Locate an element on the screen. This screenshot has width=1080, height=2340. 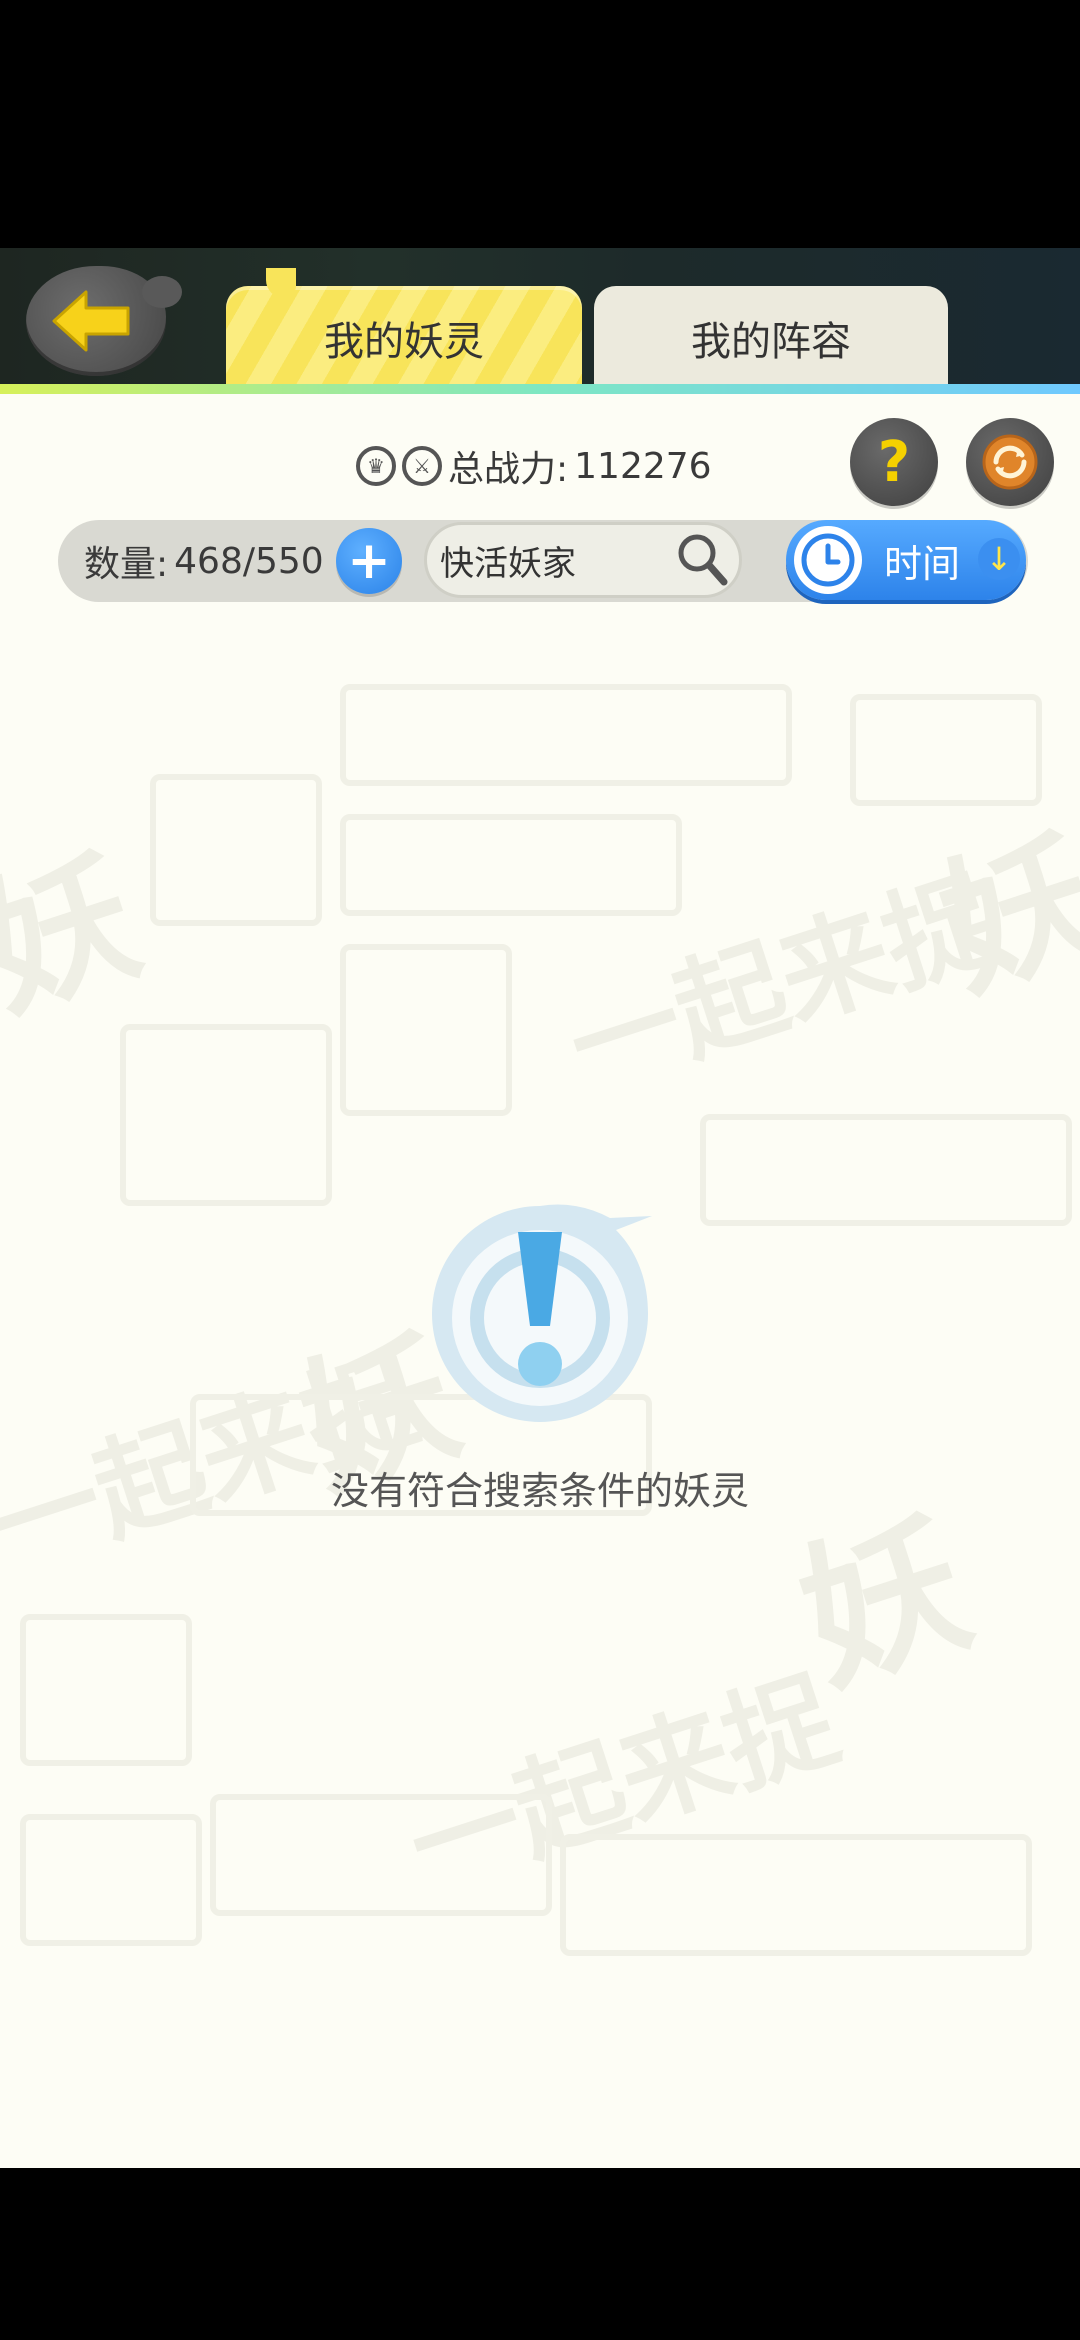
arrow-down-icon: ↓ is located at coordinates (999, 559).